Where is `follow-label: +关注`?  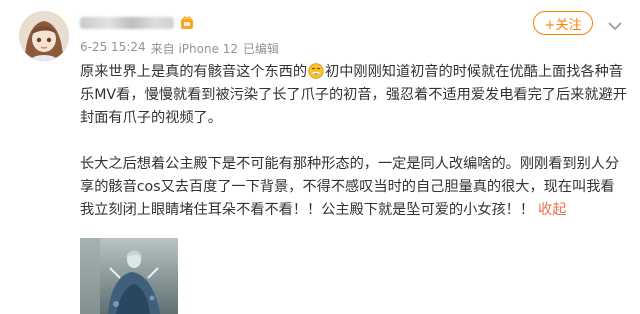
follow-label: +关注 is located at coordinates (563, 25).